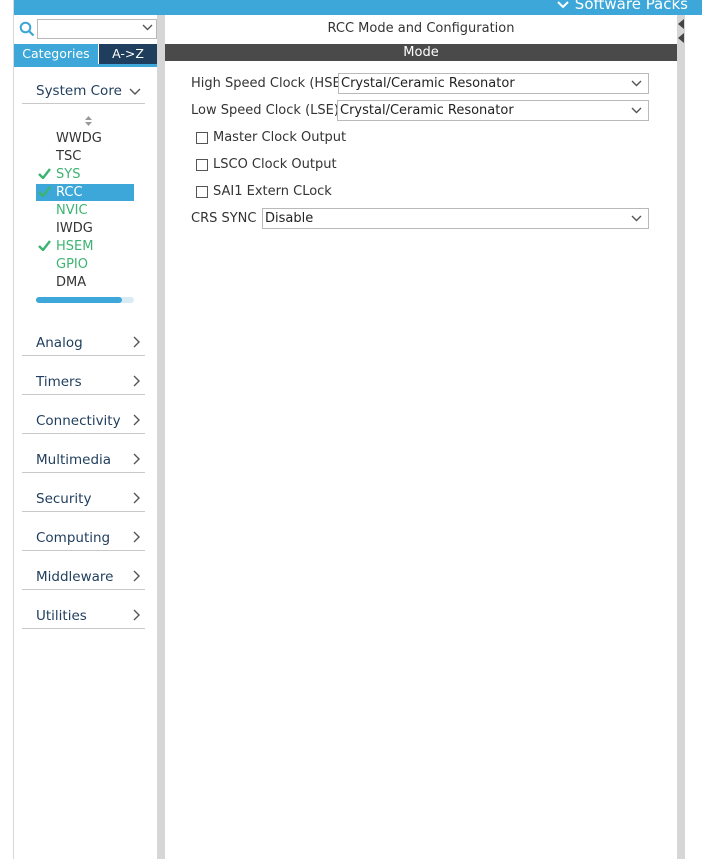 The width and height of the screenshot is (702, 859). What do you see at coordinates (224, 218) in the screenshot?
I see `crs-sync-label: CRS SYNC` at bounding box center [224, 218].